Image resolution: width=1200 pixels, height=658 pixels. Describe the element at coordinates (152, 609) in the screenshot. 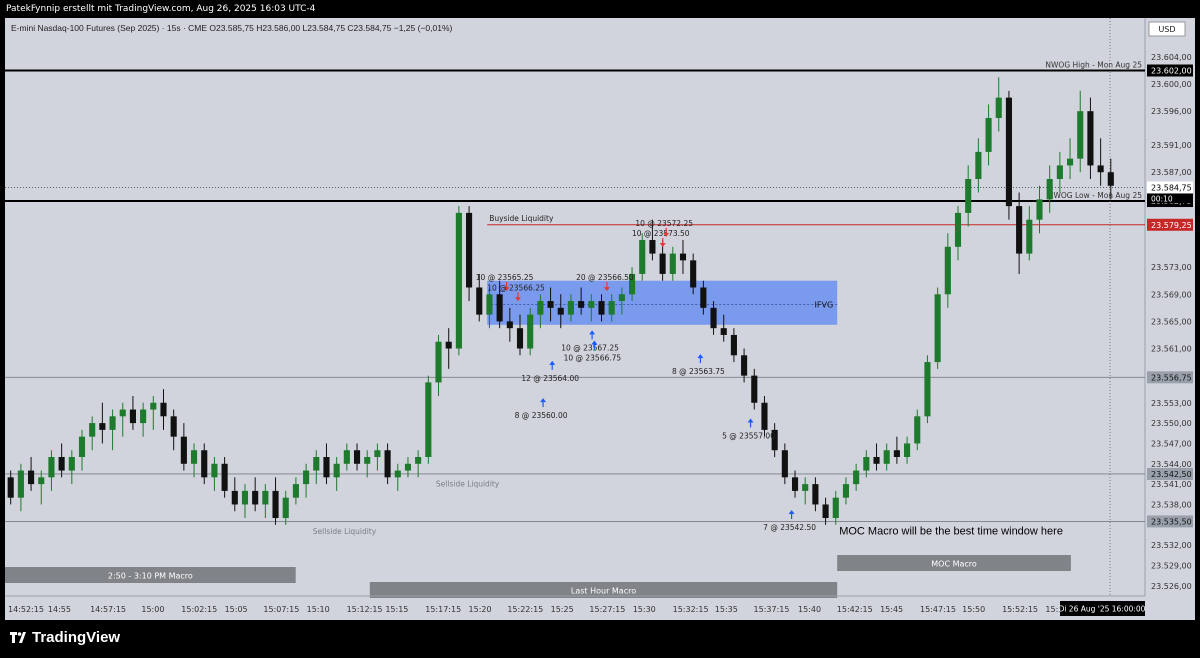

I see `time-tick-label: 15:00` at that location.